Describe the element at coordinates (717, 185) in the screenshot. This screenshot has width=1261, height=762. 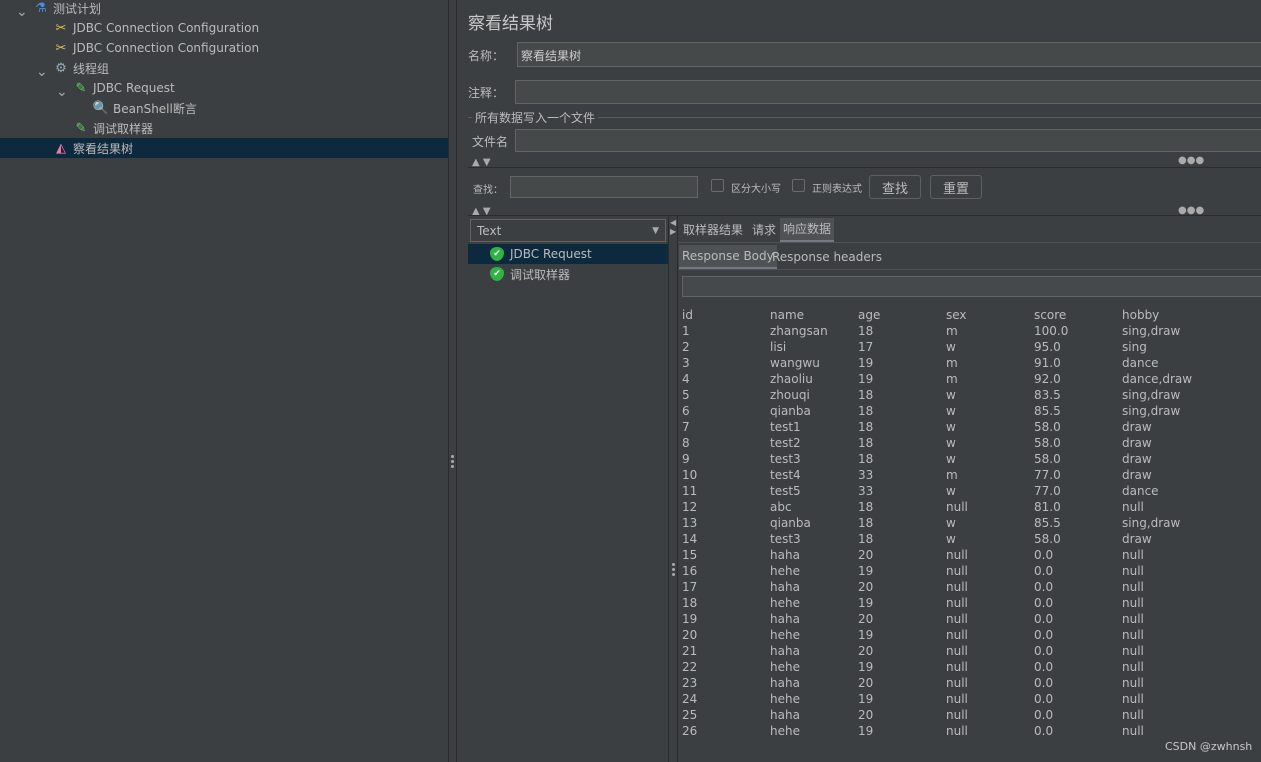
I see `case-sensitive-checkbox` at that location.